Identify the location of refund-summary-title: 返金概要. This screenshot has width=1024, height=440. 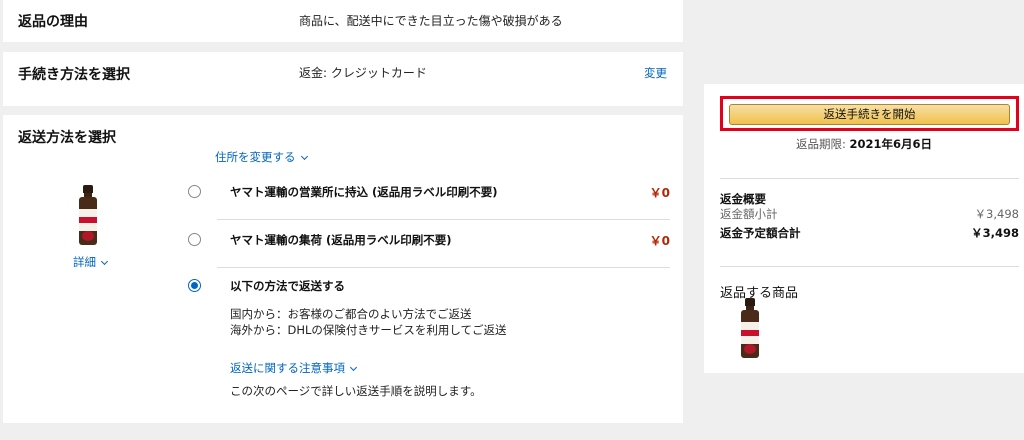
(743, 199).